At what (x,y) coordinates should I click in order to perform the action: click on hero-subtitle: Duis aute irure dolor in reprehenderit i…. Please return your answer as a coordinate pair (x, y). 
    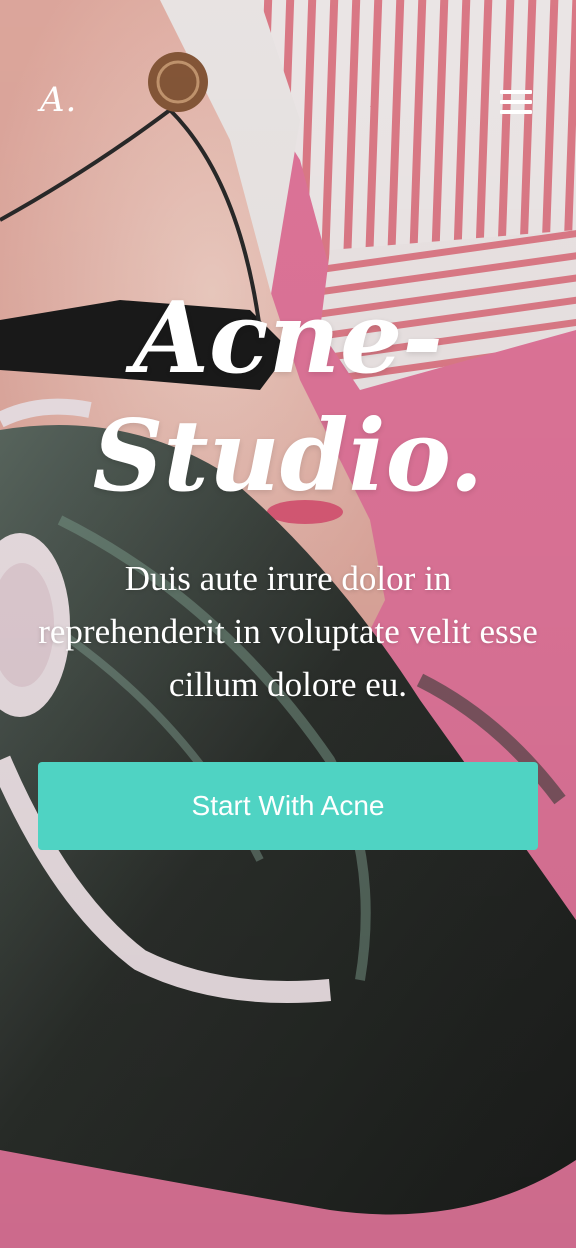
    Looking at the image, I should click on (288, 631).